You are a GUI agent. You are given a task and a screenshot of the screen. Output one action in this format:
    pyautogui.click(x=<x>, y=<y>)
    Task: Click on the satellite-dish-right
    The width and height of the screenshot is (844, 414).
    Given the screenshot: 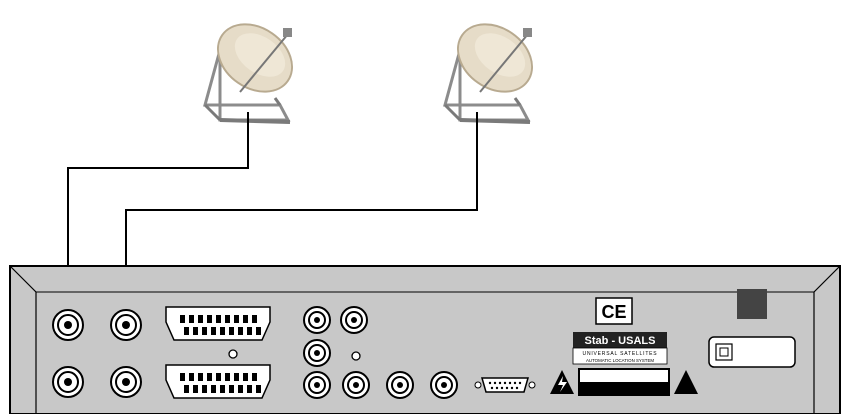 What is the action you would take?
    pyautogui.click(x=488, y=73)
    